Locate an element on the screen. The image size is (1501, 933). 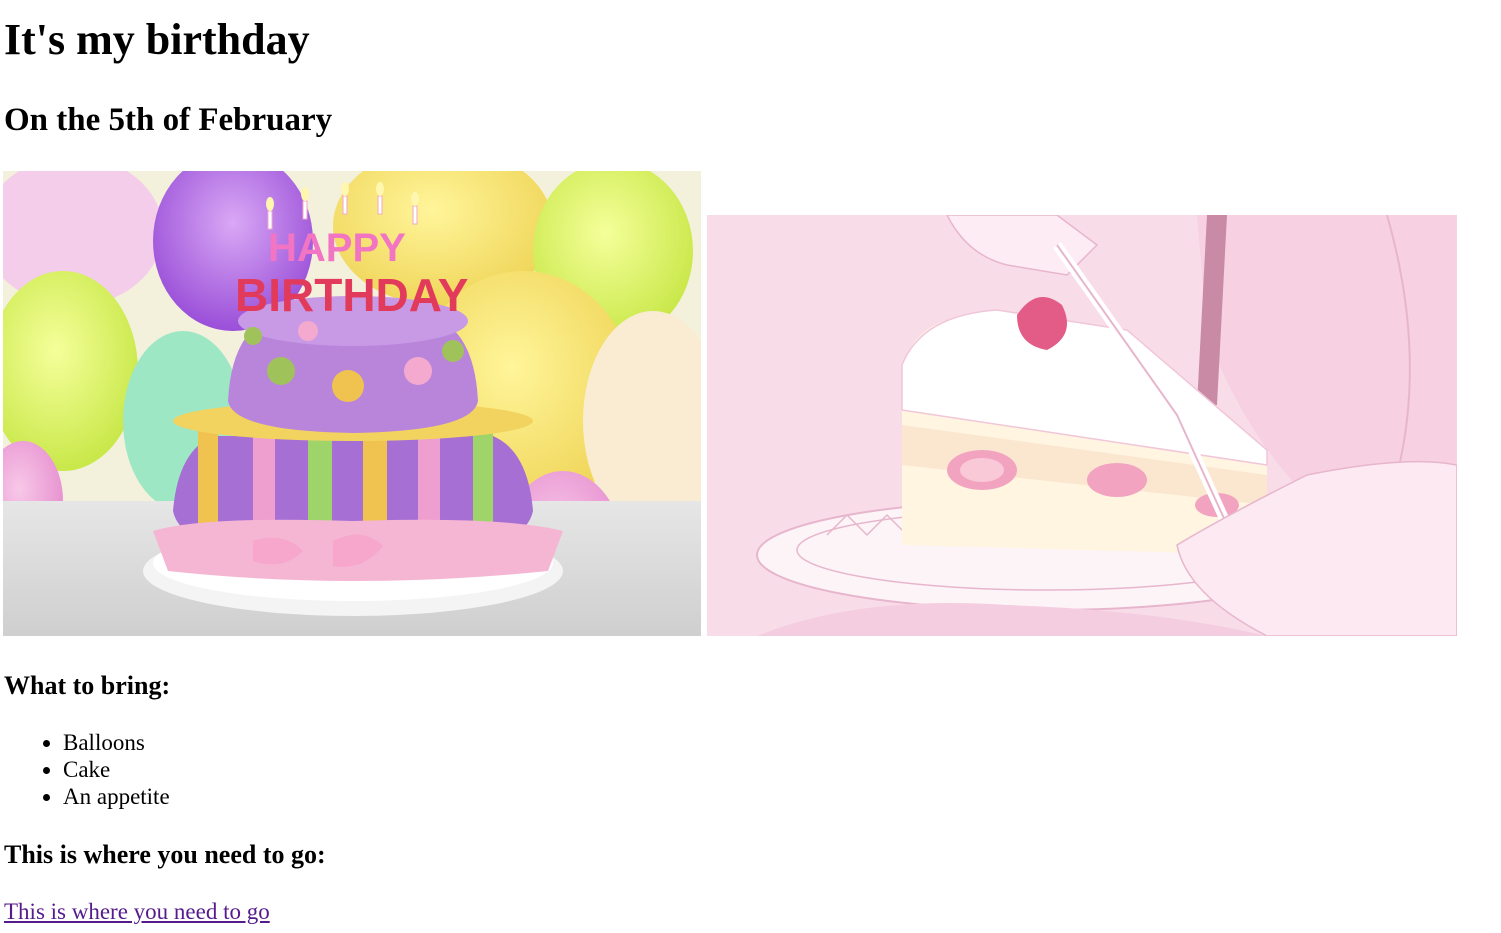
list-item: Balloons is located at coordinates (116, 742).